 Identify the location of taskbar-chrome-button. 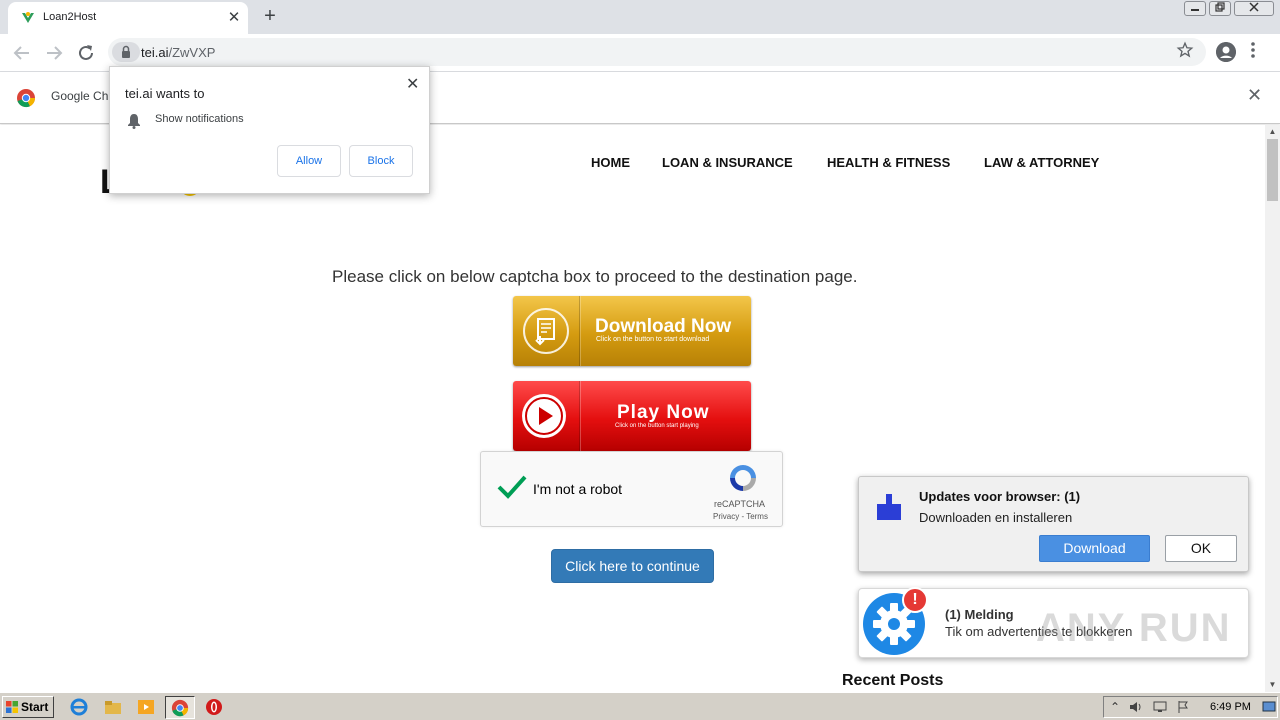
(180, 707).